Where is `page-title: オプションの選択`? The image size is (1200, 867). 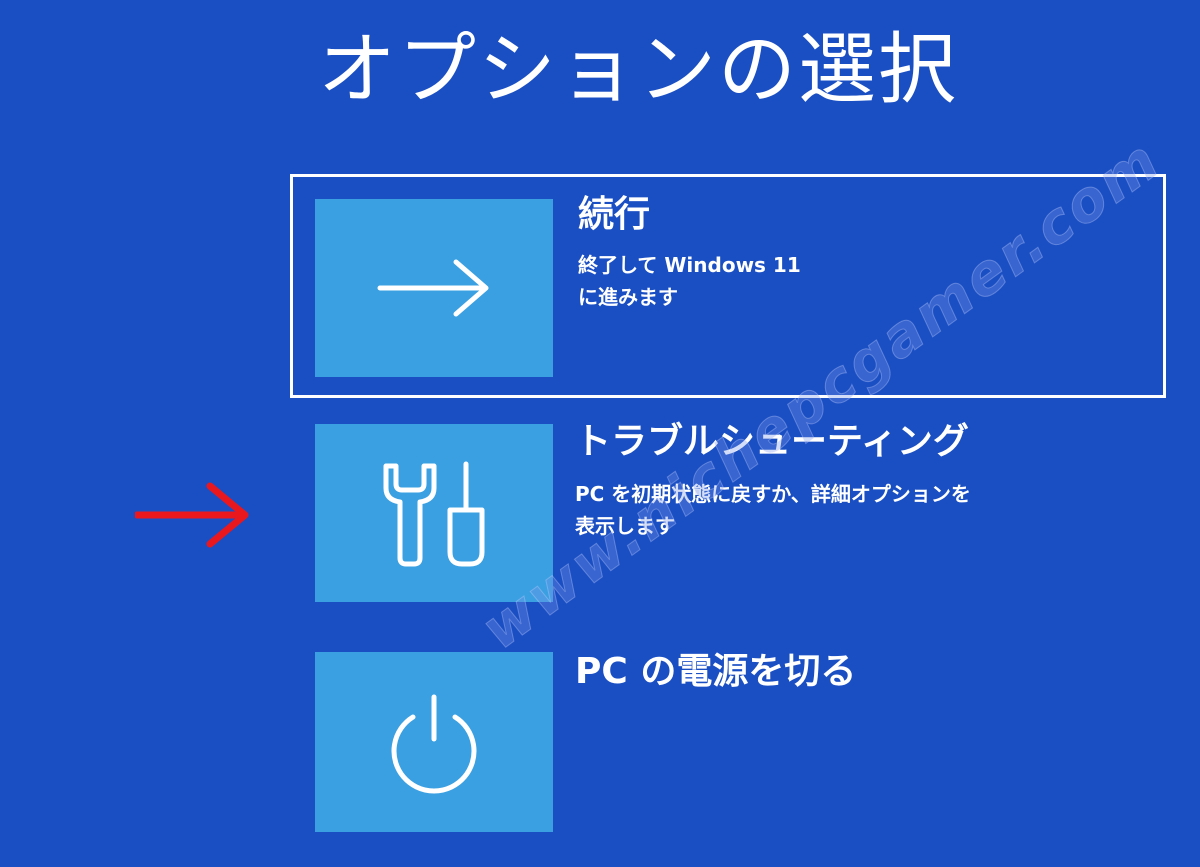 page-title: オプションの選択 is located at coordinates (638, 70).